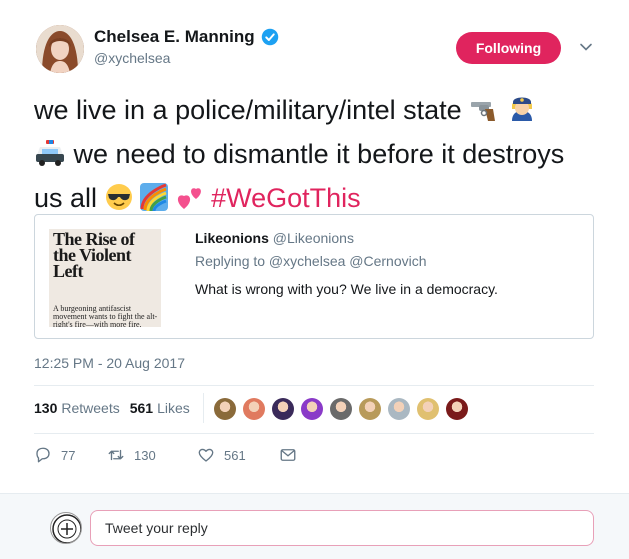 This screenshot has height=559, width=629. What do you see at coordinates (46, 408) in the screenshot?
I see `retweets-count: 130` at bounding box center [46, 408].